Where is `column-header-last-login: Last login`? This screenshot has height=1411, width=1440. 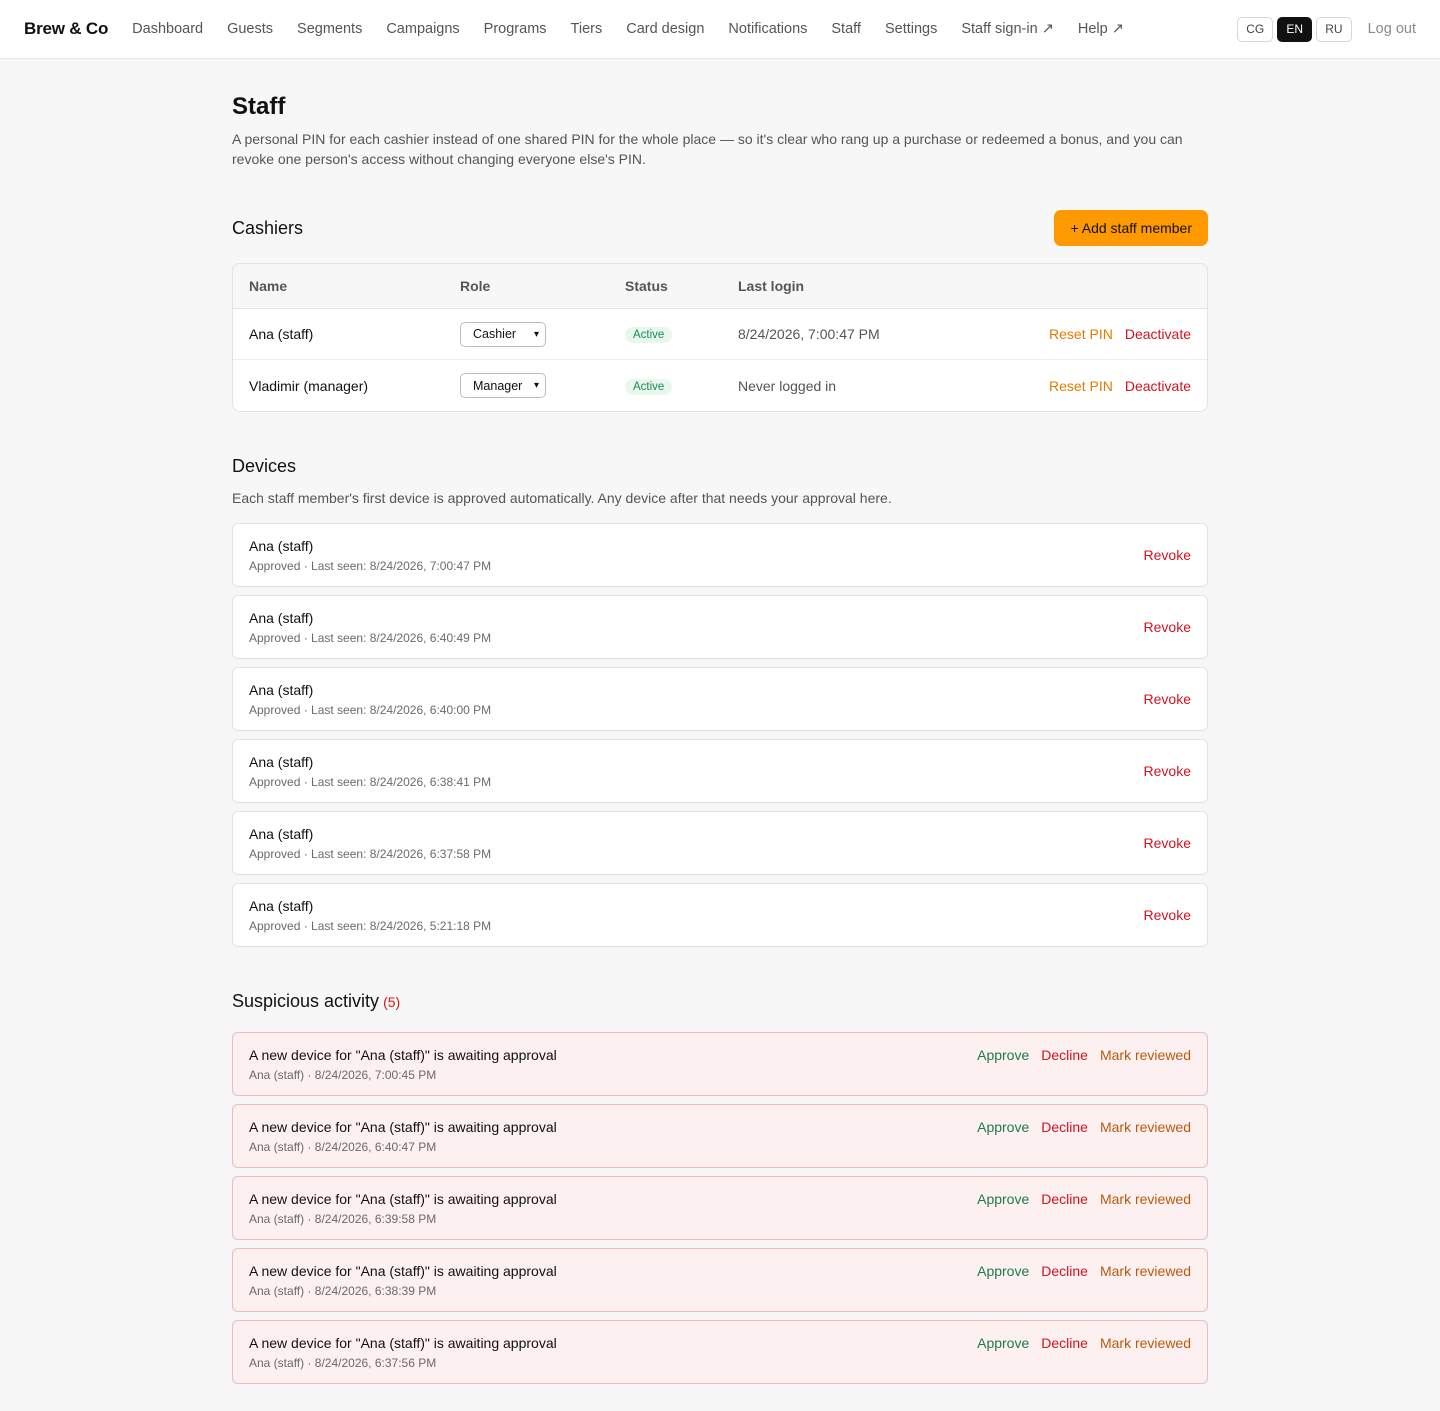
column-header-last-login: Last login is located at coordinates (771, 286).